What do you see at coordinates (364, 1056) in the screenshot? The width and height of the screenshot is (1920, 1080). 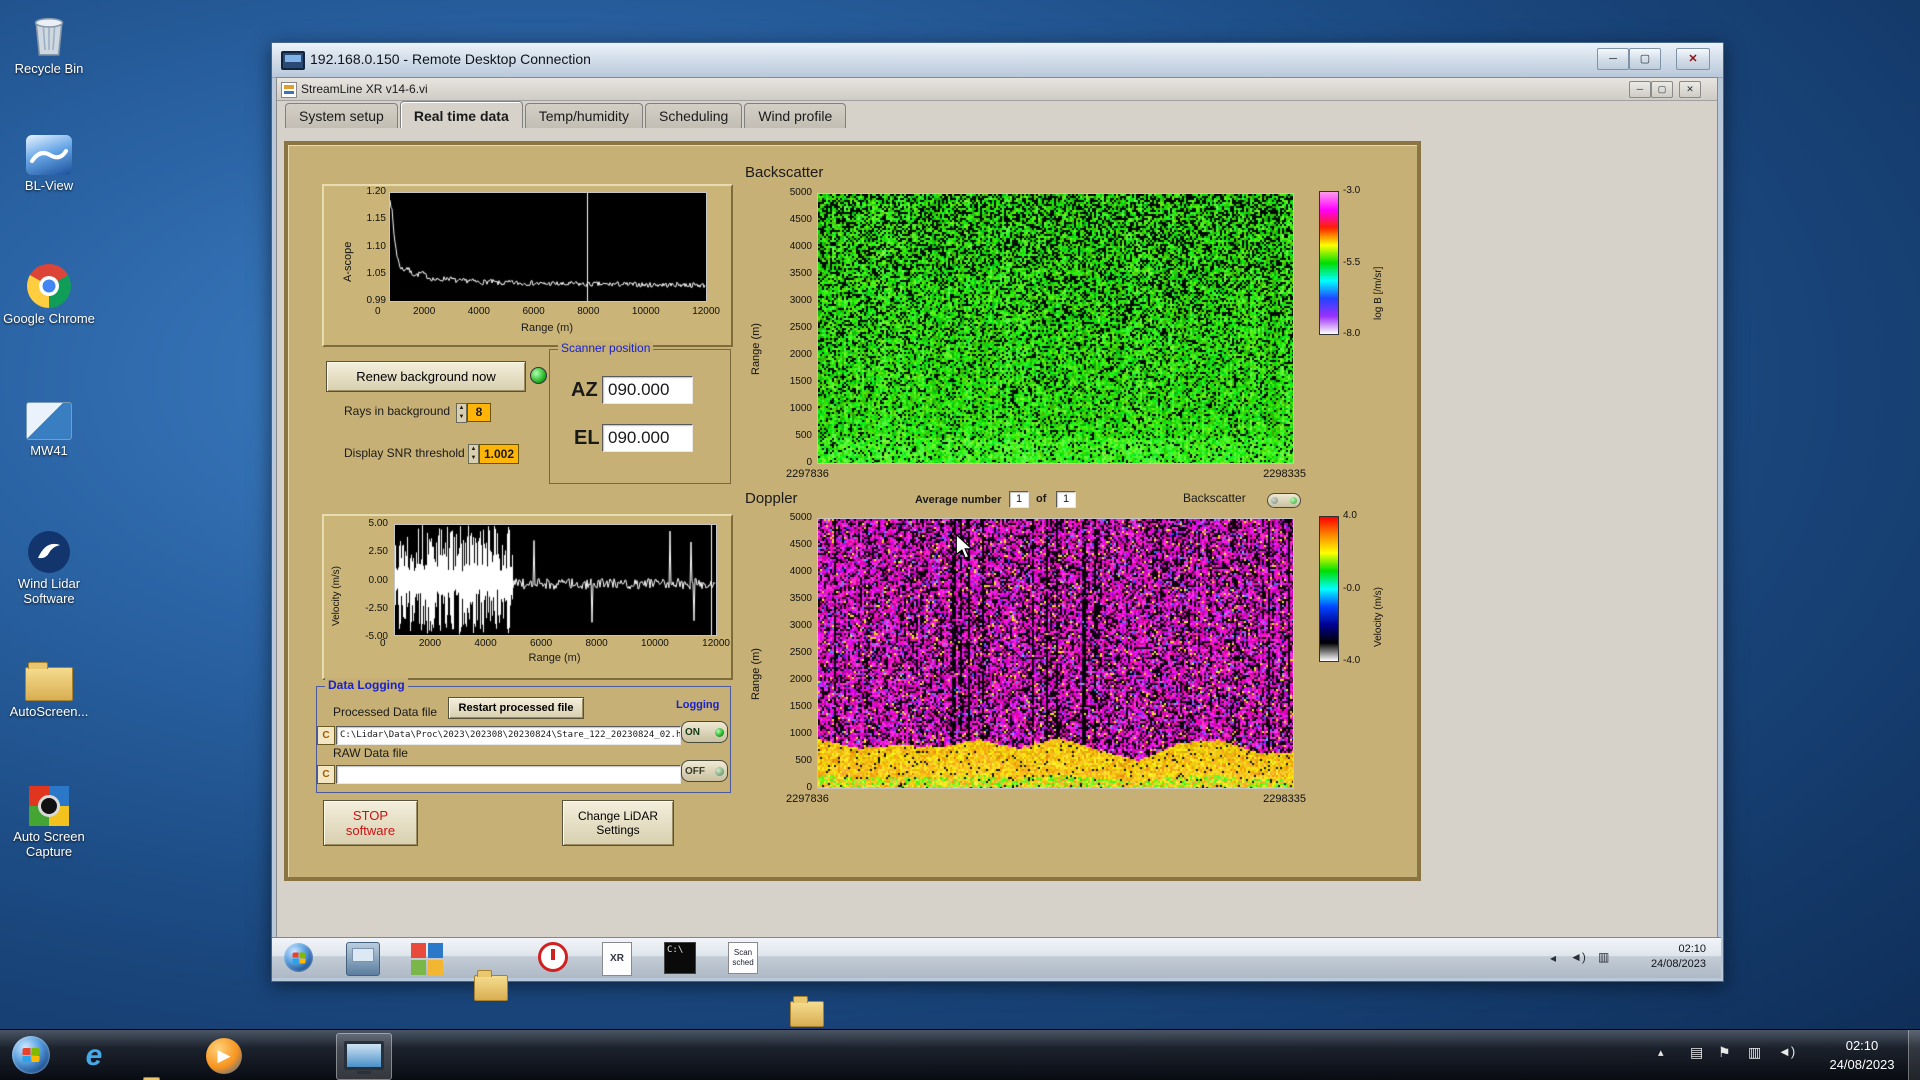 I see `host-taskbar-remote-desktop-icon-active` at bounding box center [364, 1056].